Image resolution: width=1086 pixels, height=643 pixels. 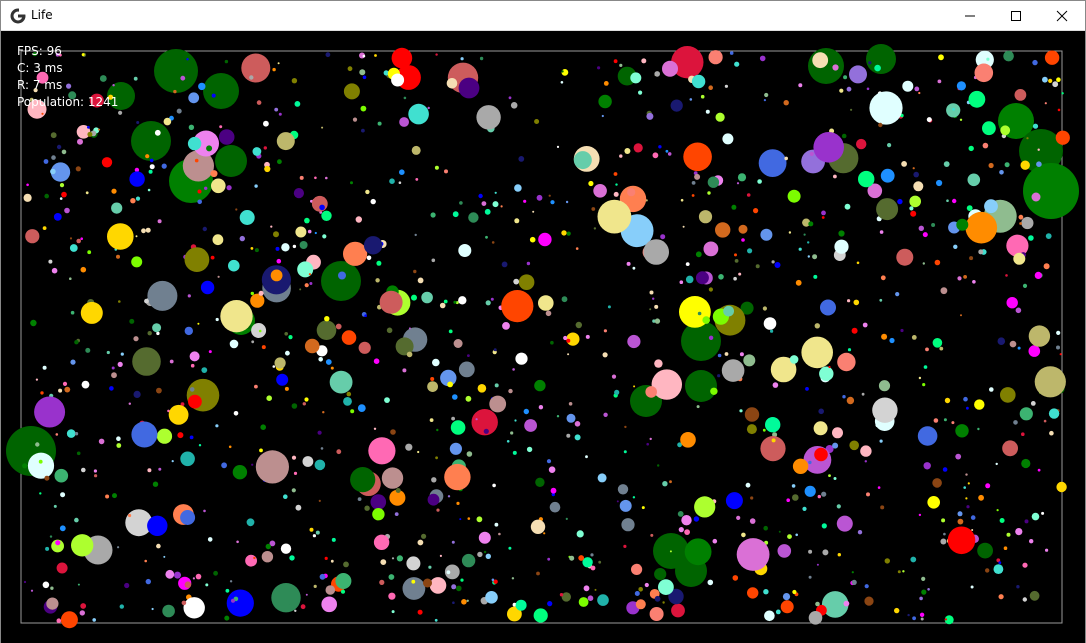 What do you see at coordinates (1062, 16) in the screenshot?
I see `close-button` at bounding box center [1062, 16].